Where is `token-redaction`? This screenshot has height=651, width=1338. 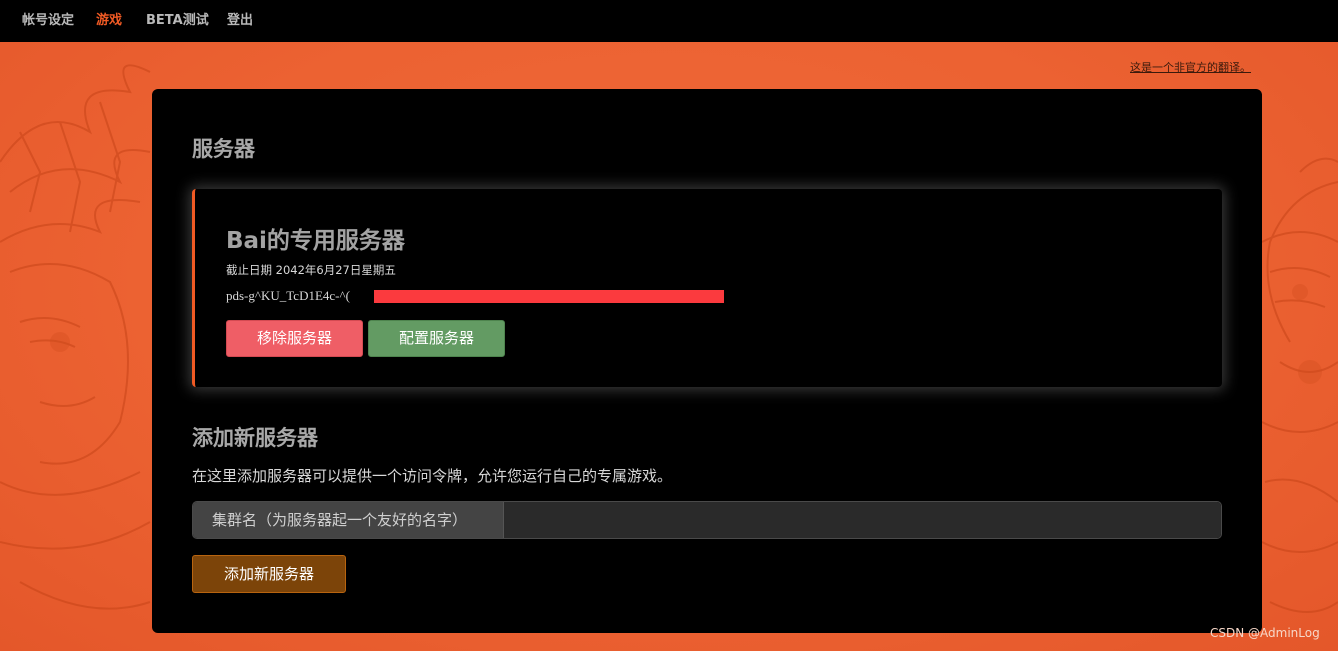
token-redaction is located at coordinates (549, 296).